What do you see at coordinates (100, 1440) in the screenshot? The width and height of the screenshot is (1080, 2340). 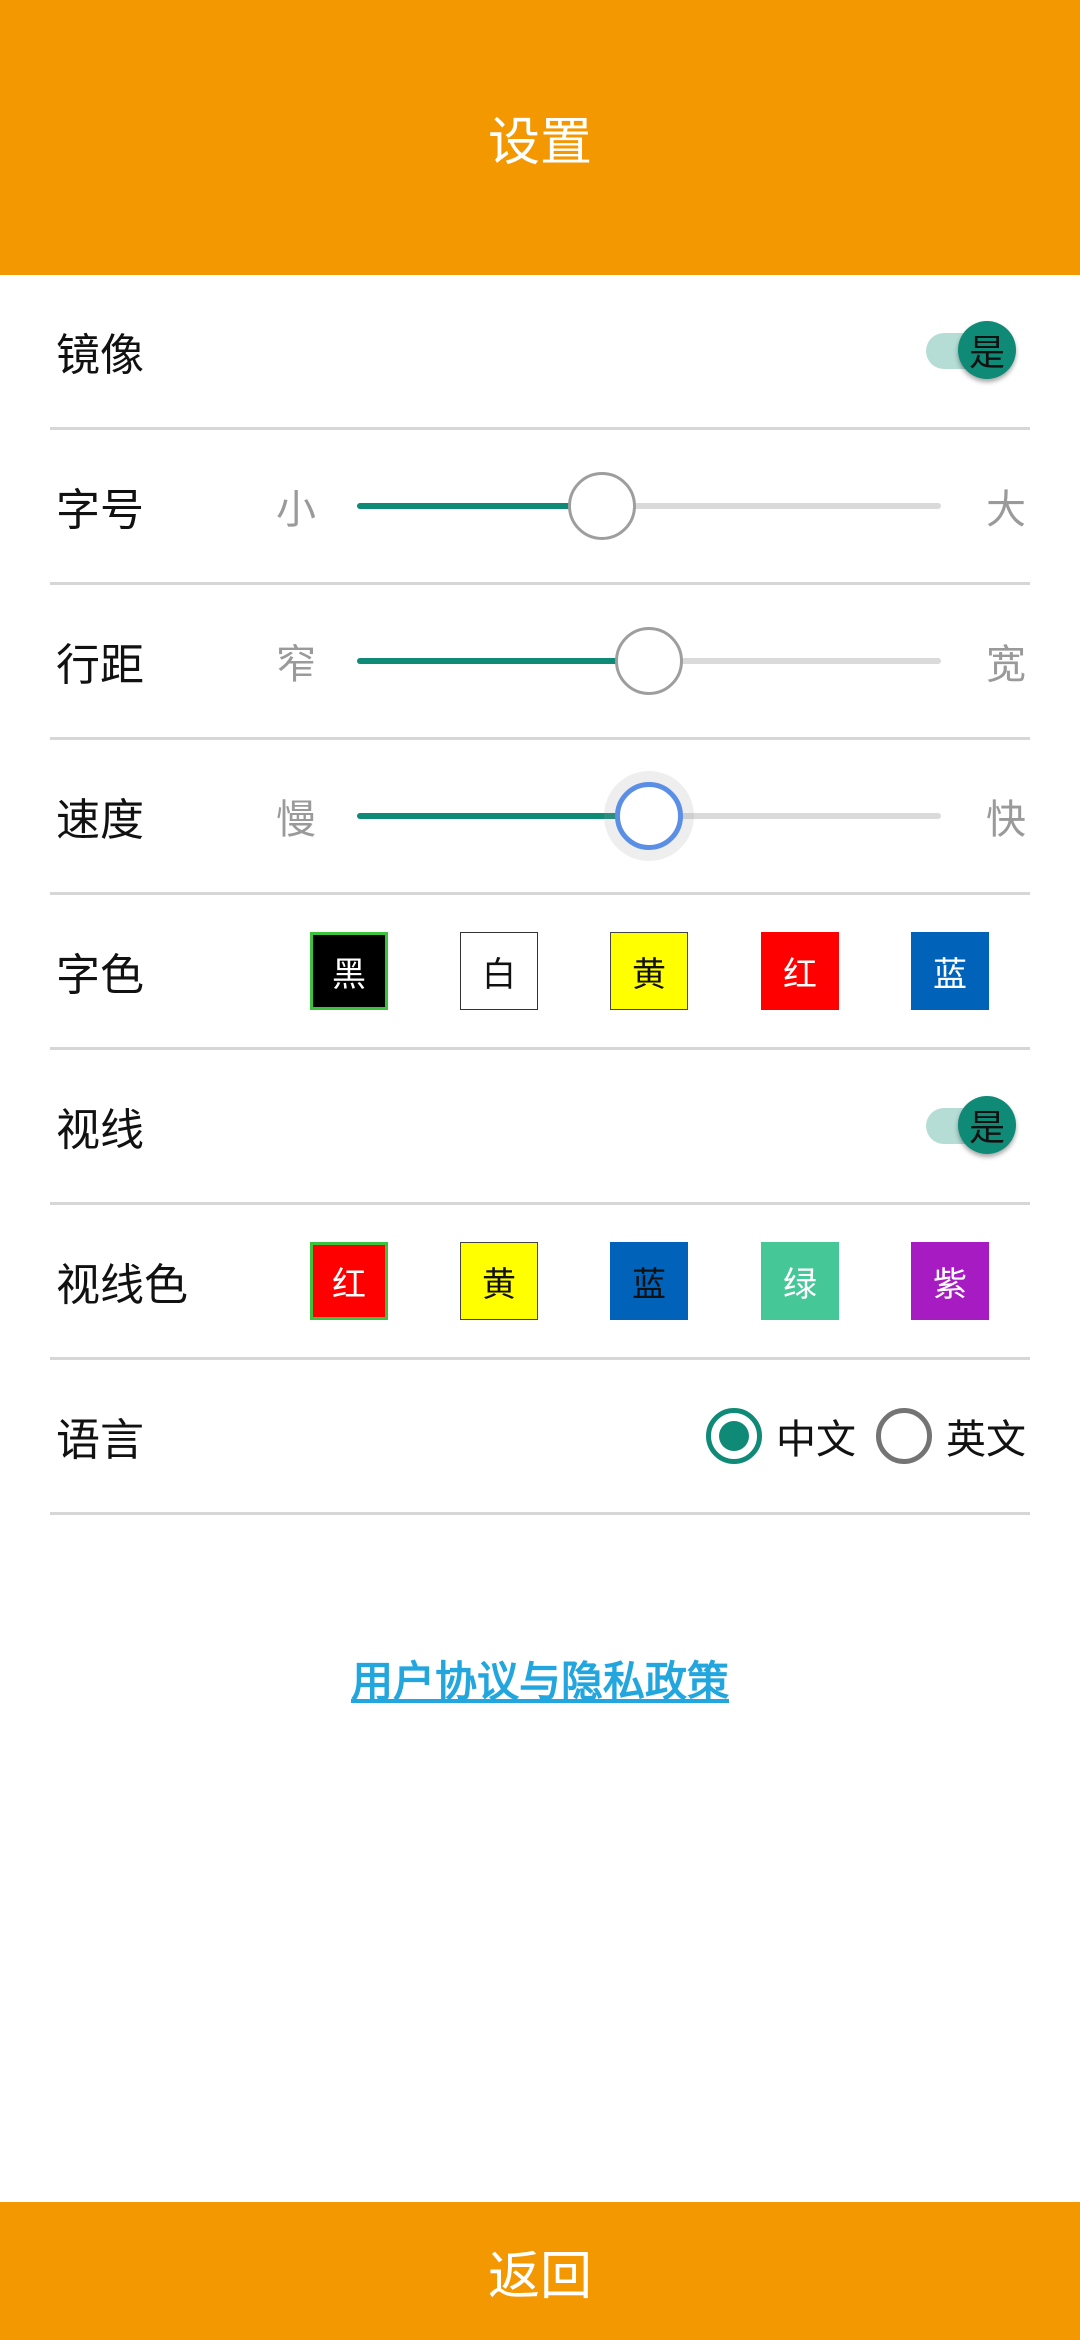 I see `language-label: 语言` at bounding box center [100, 1440].